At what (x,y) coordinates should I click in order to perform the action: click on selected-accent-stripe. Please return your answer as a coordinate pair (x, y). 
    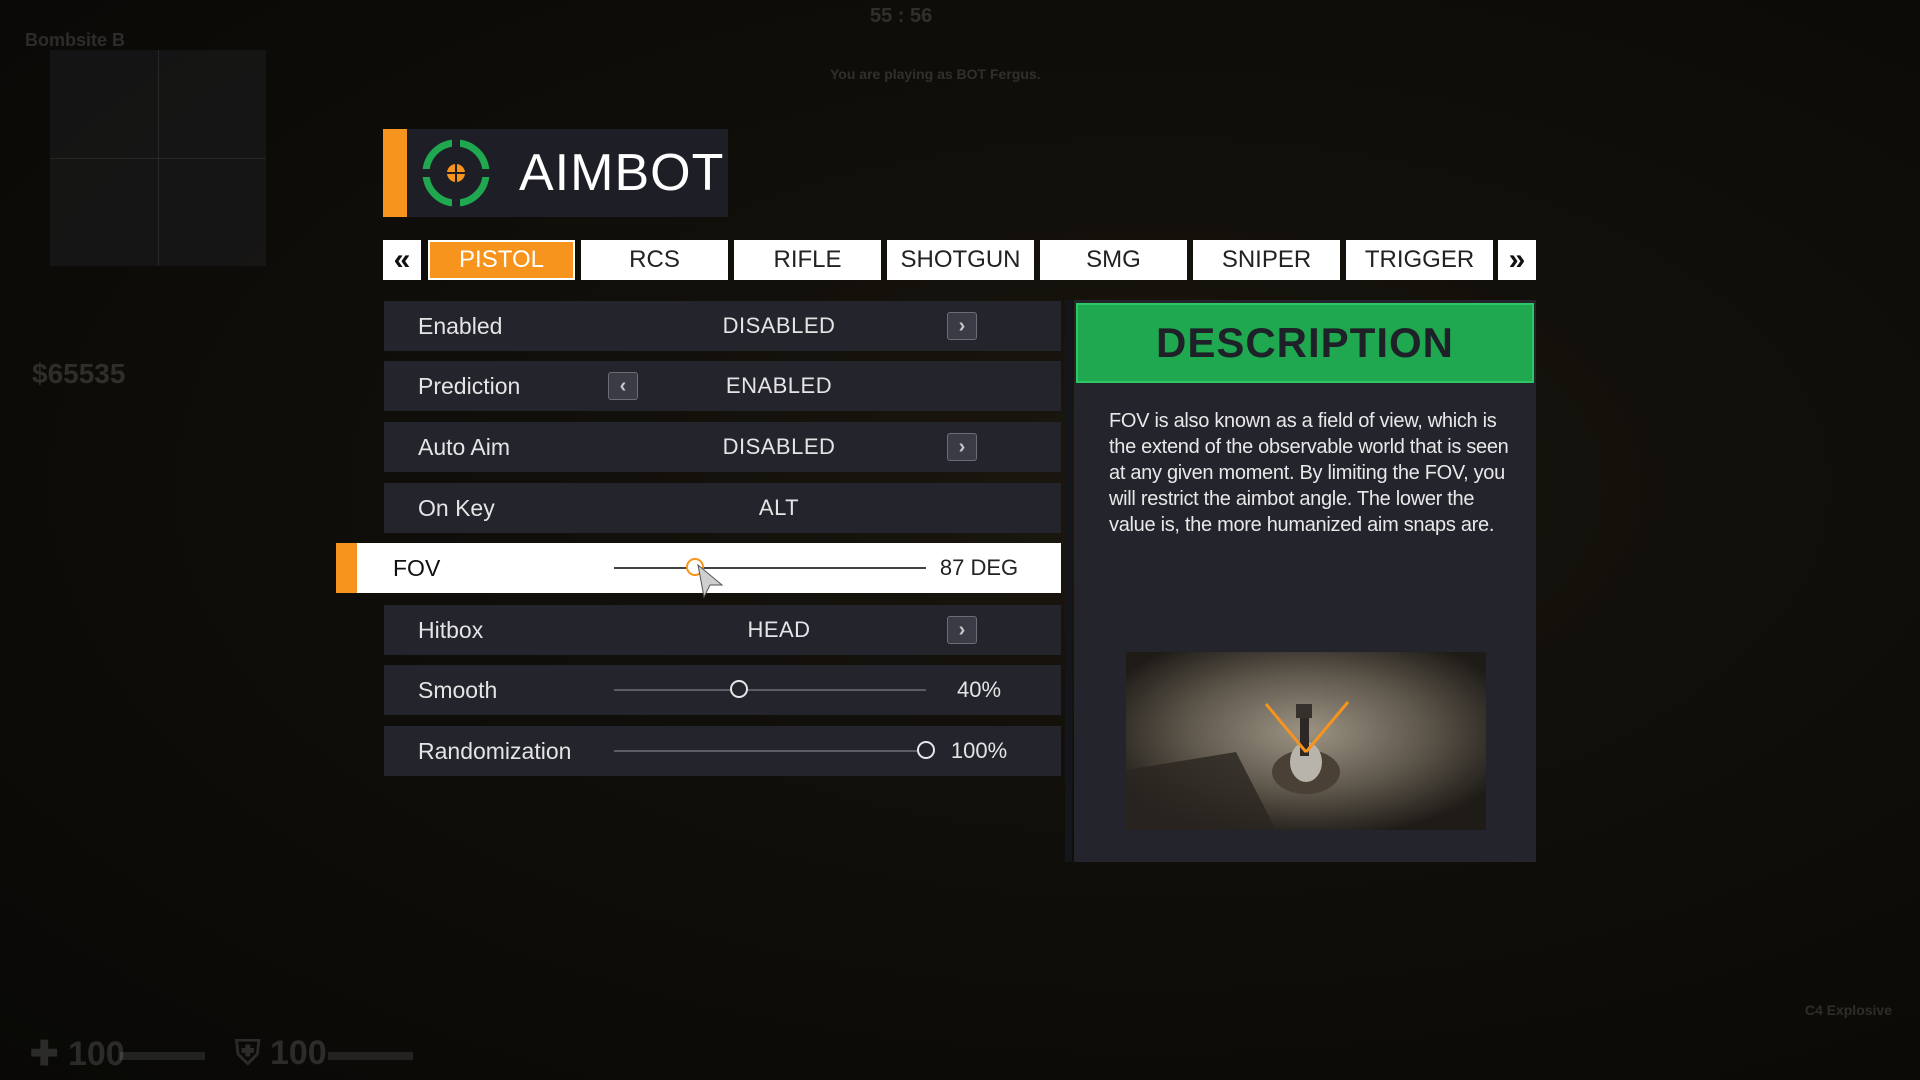
    Looking at the image, I should click on (346, 568).